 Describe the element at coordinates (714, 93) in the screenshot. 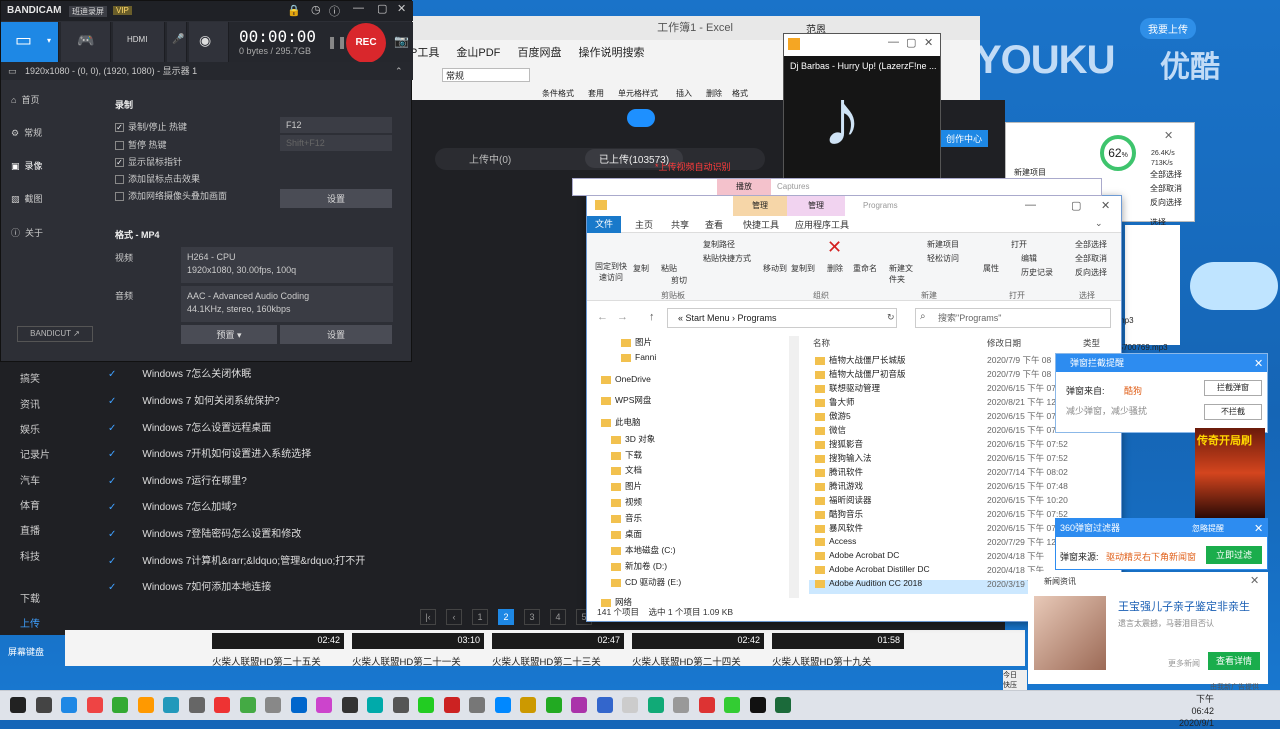

I see `excel-cmd: 删除` at that location.